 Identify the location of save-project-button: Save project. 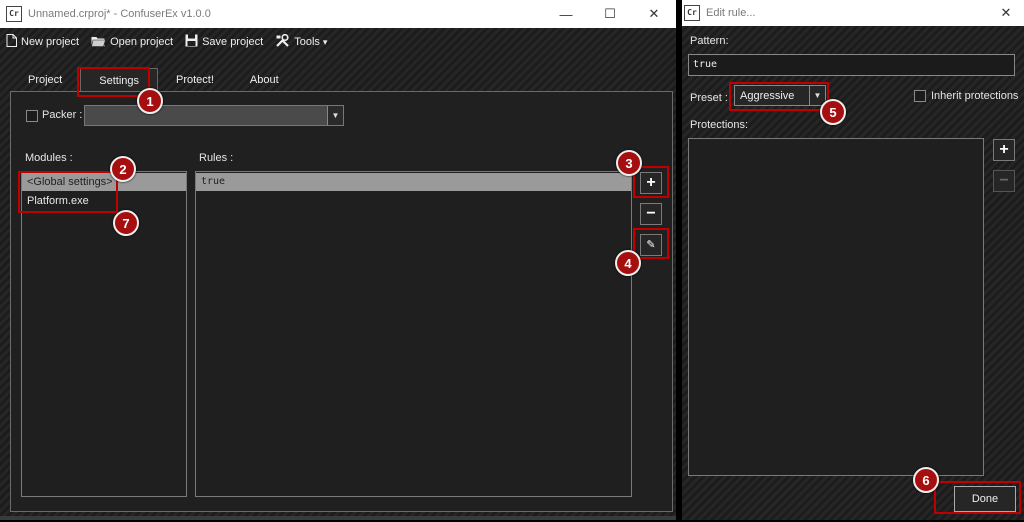
(224, 42).